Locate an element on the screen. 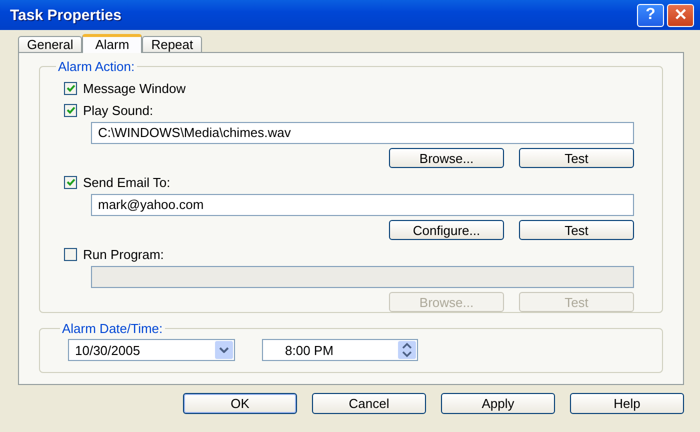 The width and height of the screenshot is (700, 432). dialog-button: Cancel is located at coordinates (369, 403).